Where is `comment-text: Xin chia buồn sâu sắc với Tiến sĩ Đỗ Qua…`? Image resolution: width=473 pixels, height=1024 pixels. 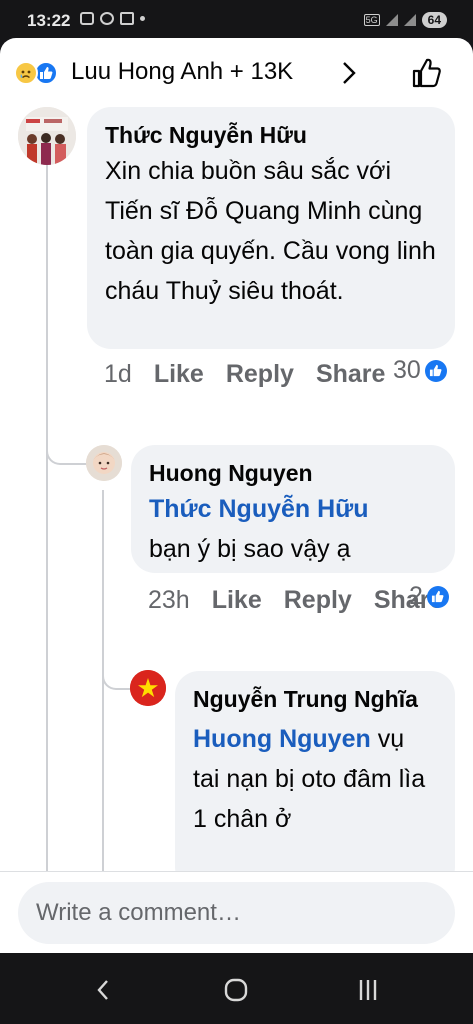
comment-text: Xin chia buồn sâu sắc với Tiến sĩ Đỗ Qua… is located at coordinates (270, 231).